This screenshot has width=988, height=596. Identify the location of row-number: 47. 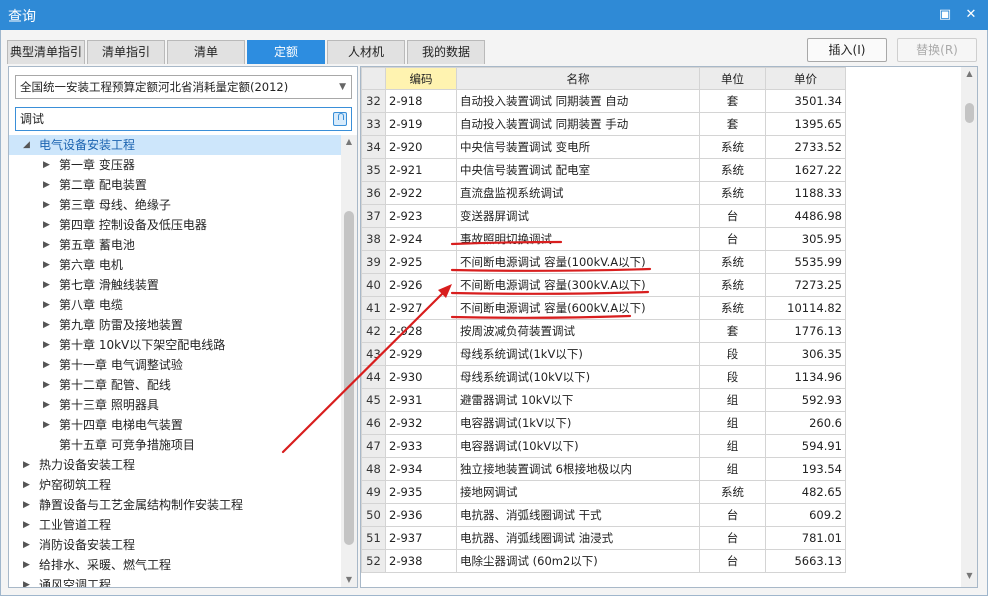
(373, 446).